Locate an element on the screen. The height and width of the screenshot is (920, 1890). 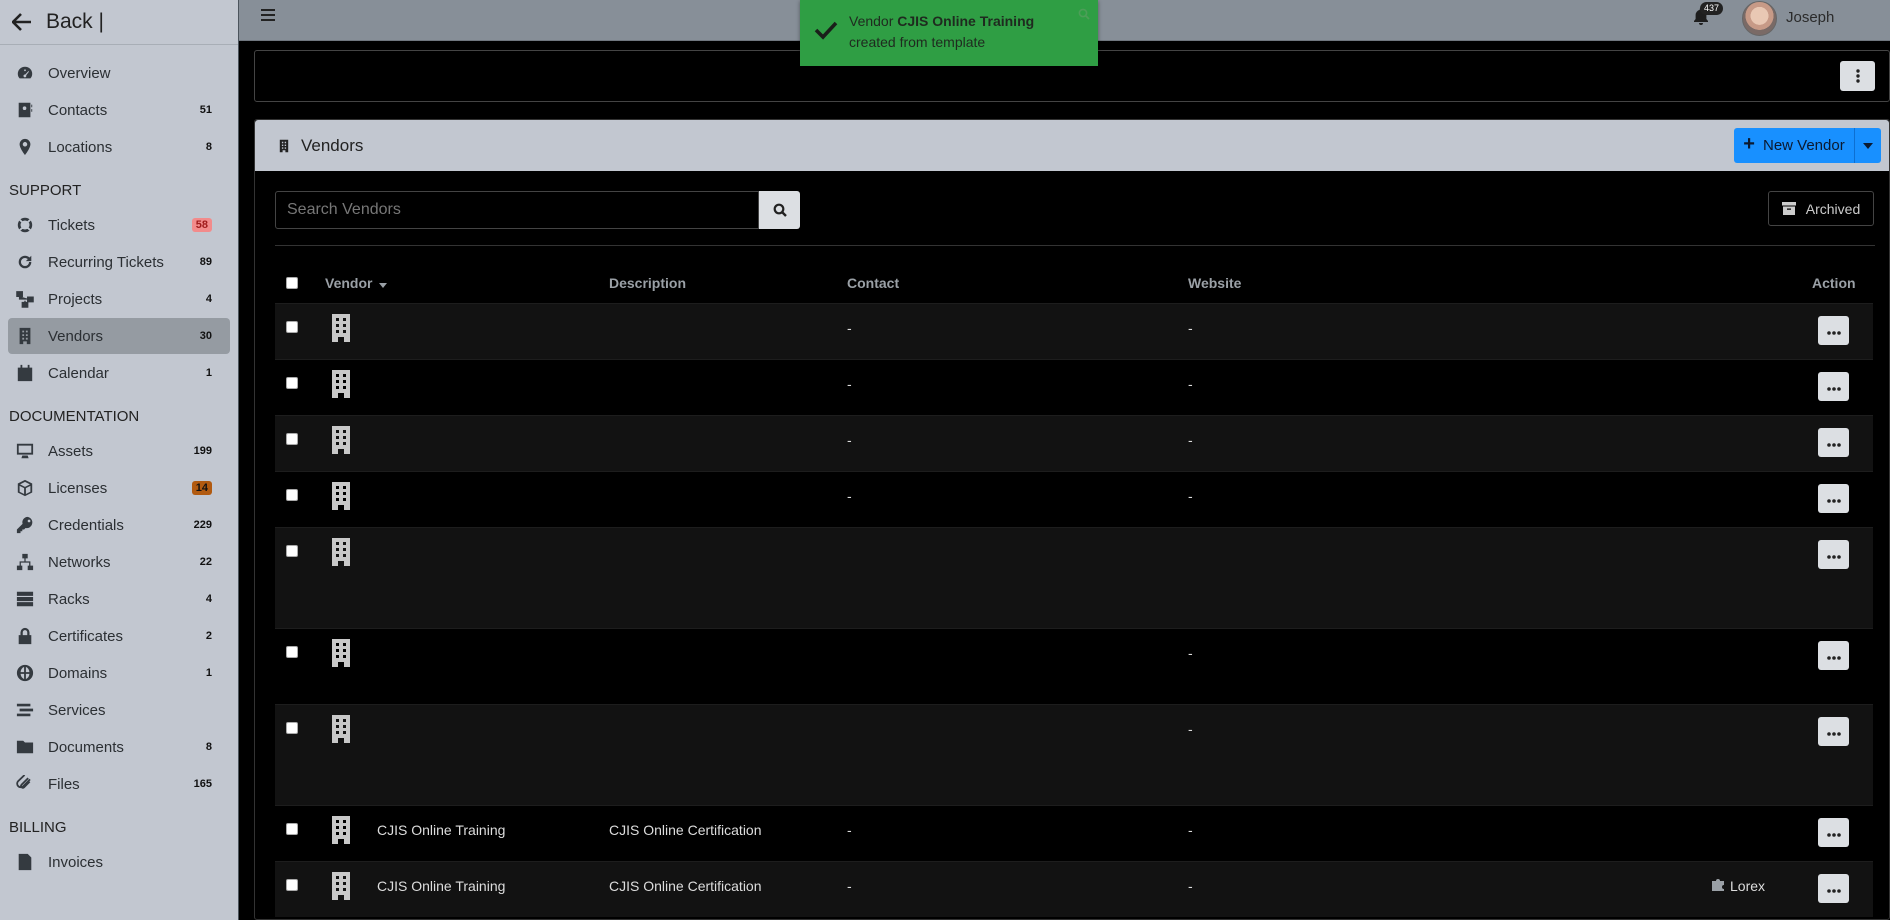
network-icon is located at coordinates (25, 562).